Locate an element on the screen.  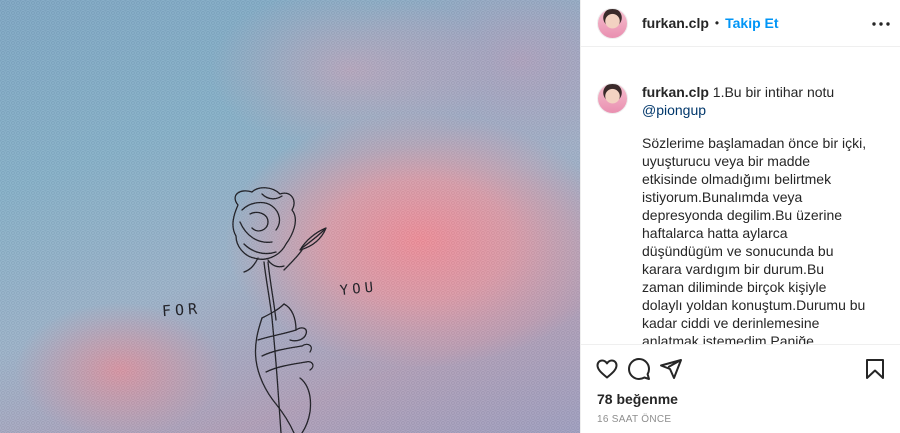
post-actions: 78 beğenme 16 SAAT ÖNCE is located at coordinates (740, 388).